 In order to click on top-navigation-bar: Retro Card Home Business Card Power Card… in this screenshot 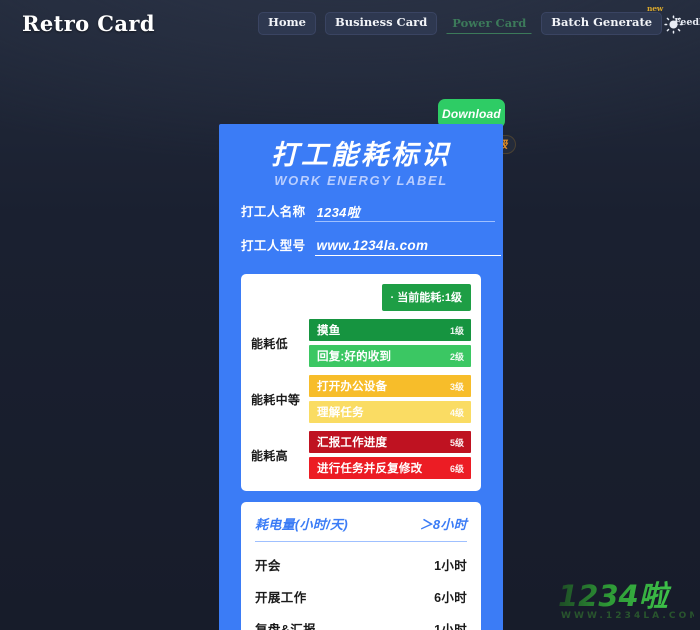, I will do `click(350, 23)`.